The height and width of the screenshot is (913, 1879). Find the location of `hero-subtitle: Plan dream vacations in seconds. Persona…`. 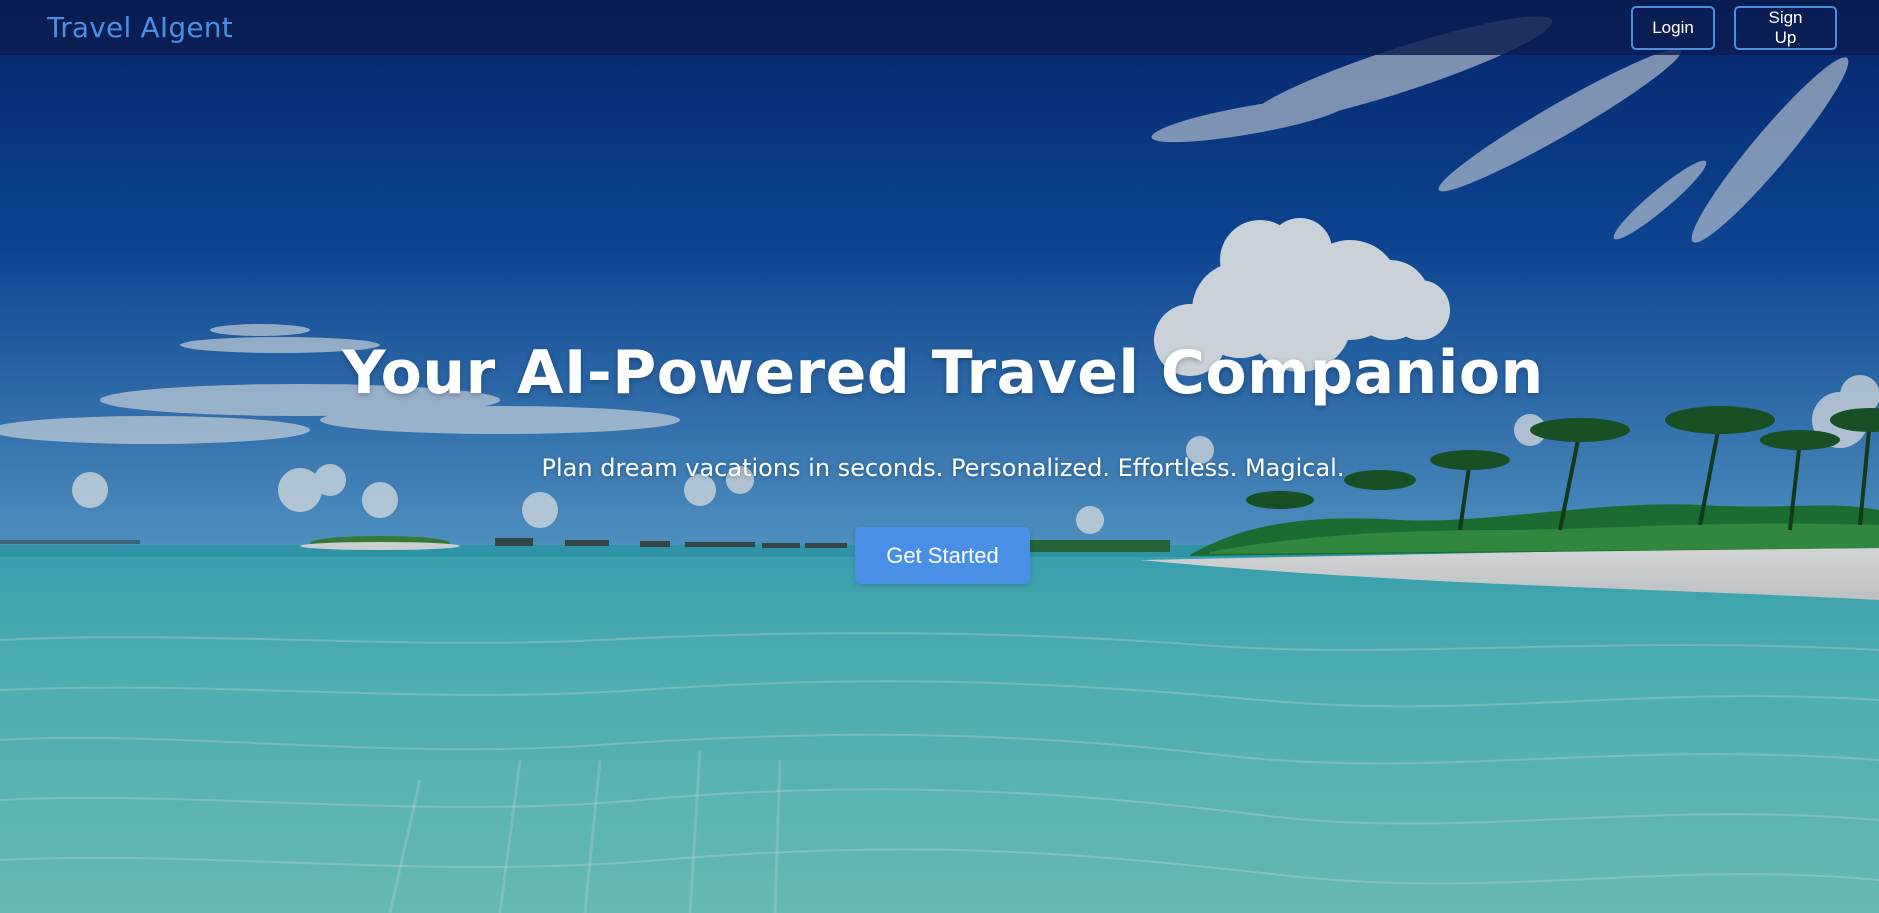

hero-subtitle: Plan dream vacations in seconds. Persona… is located at coordinates (943, 468).